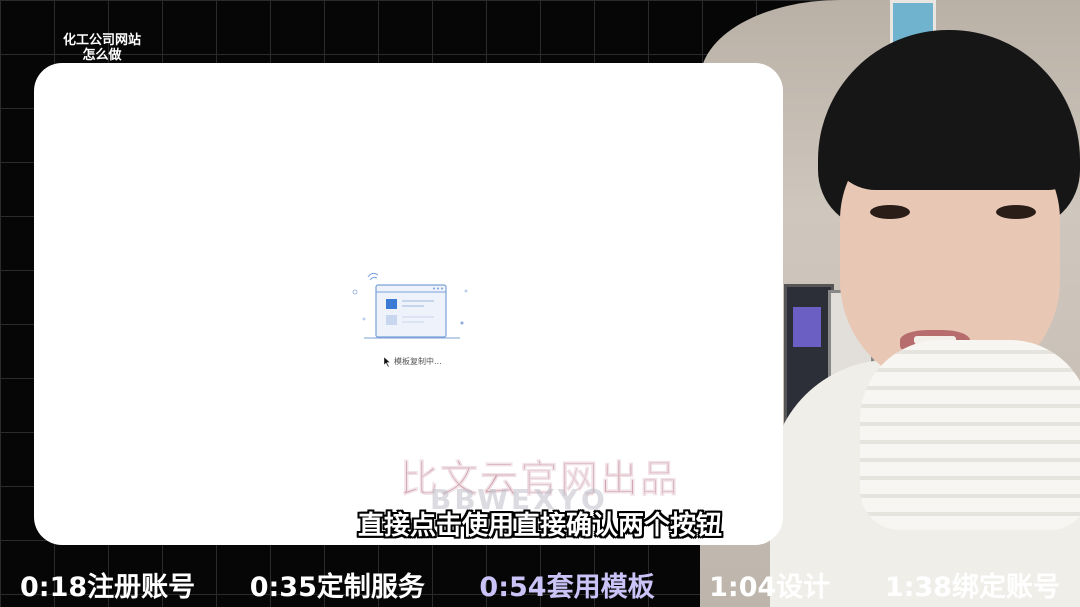 The width and height of the screenshot is (1080, 607). I want to click on chapter-item-custom-service: 0:35定制服务, so click(337, 584).